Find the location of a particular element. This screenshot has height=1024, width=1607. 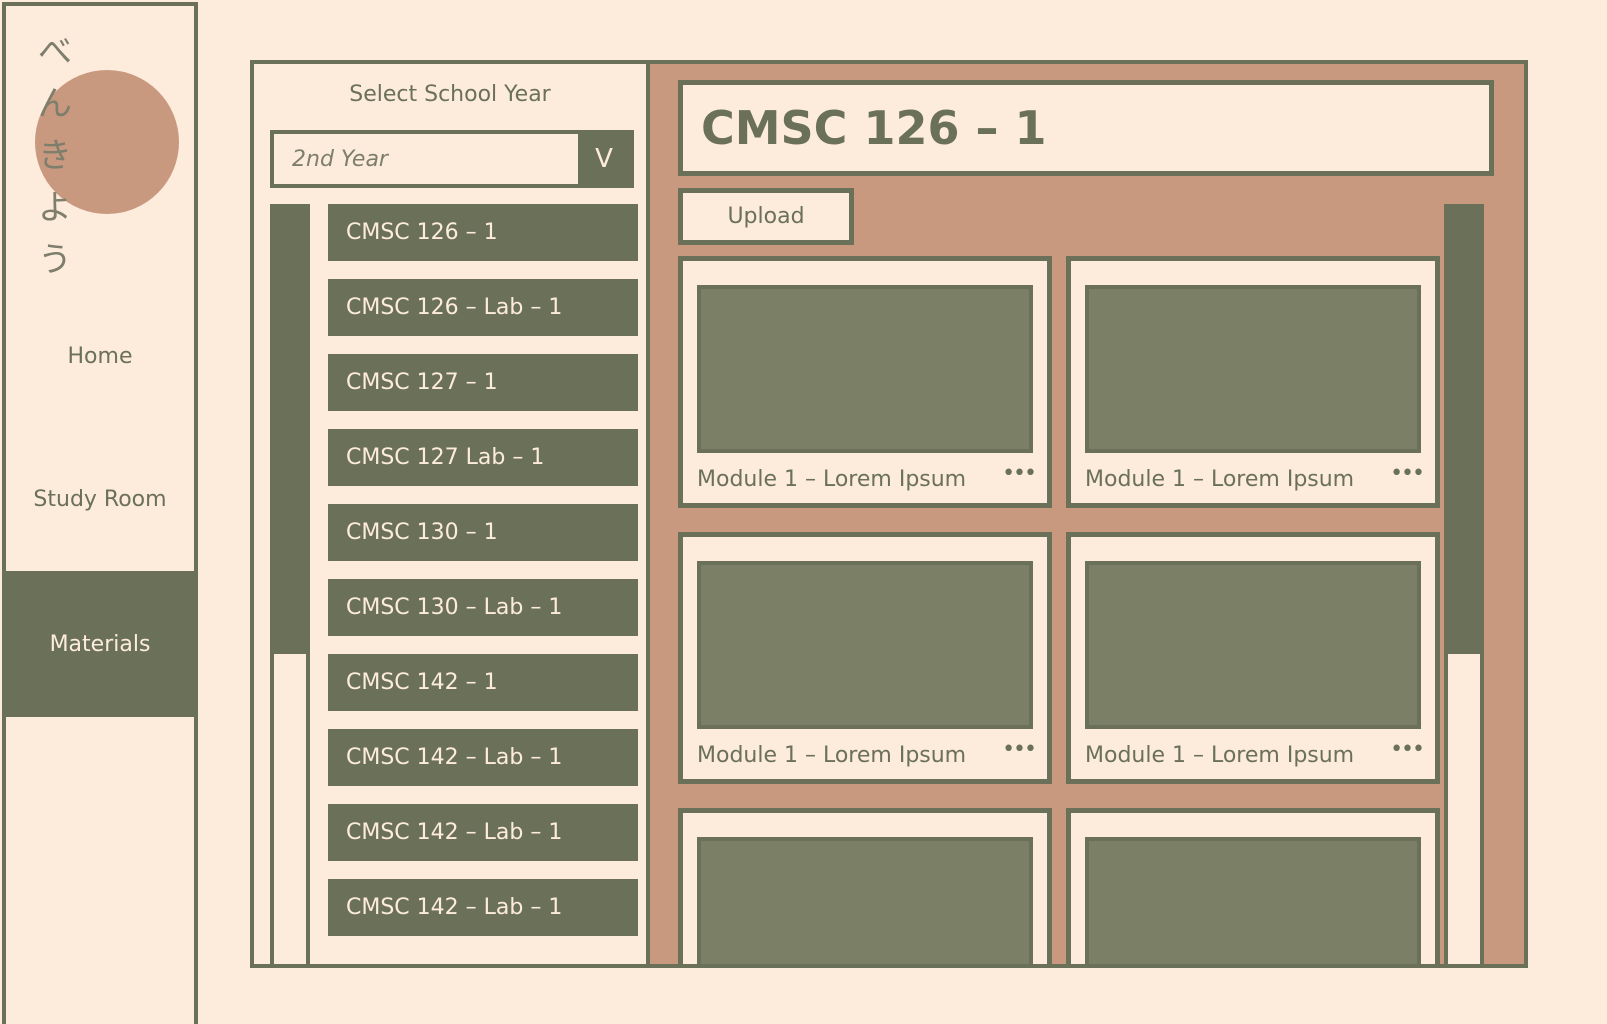

course-list-scrollbar is located at coordinates (290, 584).